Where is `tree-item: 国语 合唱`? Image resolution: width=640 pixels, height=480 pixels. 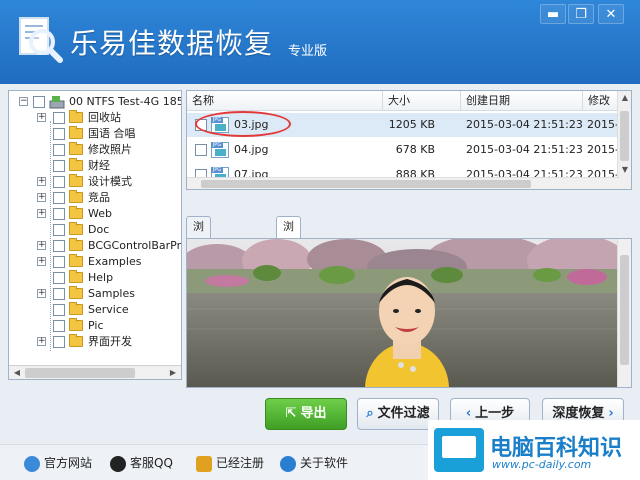
tree-item: 国语 合唱 is located at coordinates (95, 134).